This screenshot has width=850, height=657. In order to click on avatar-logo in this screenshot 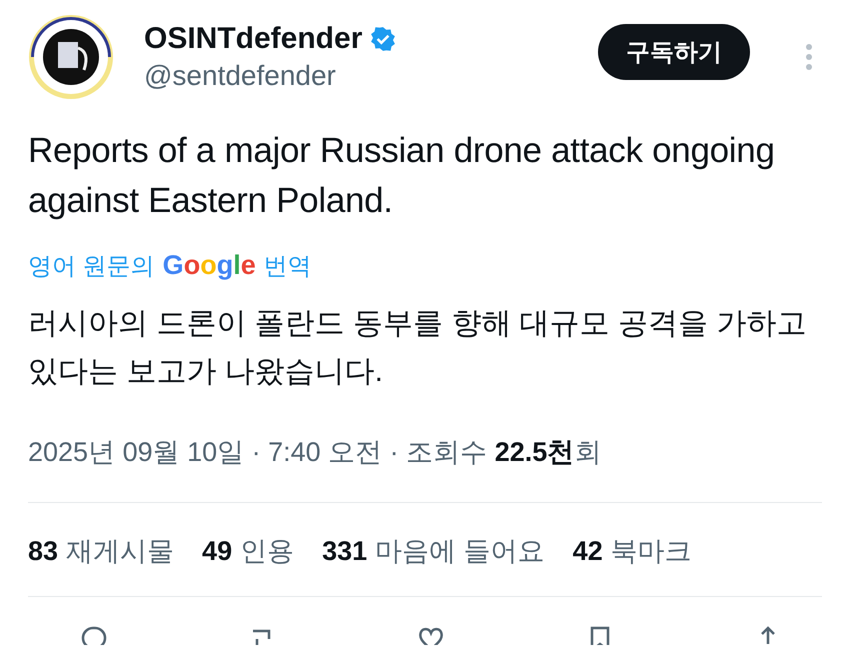, I will do `click(71, 57)`.